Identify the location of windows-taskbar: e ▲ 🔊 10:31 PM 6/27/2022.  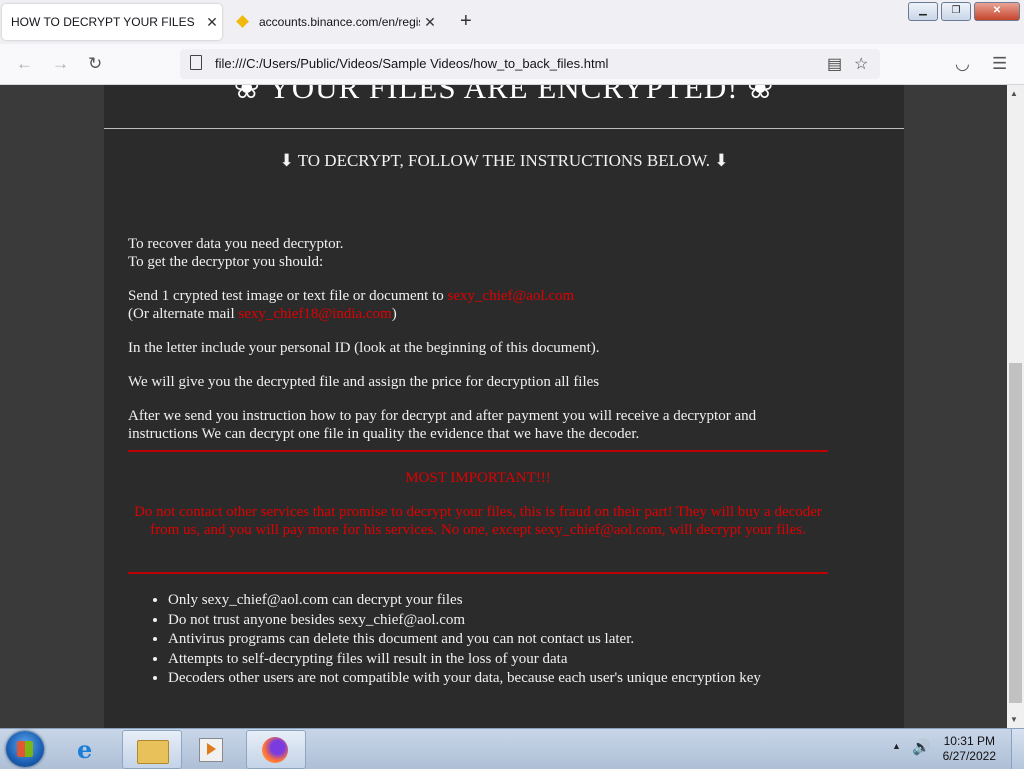
(512, 748).